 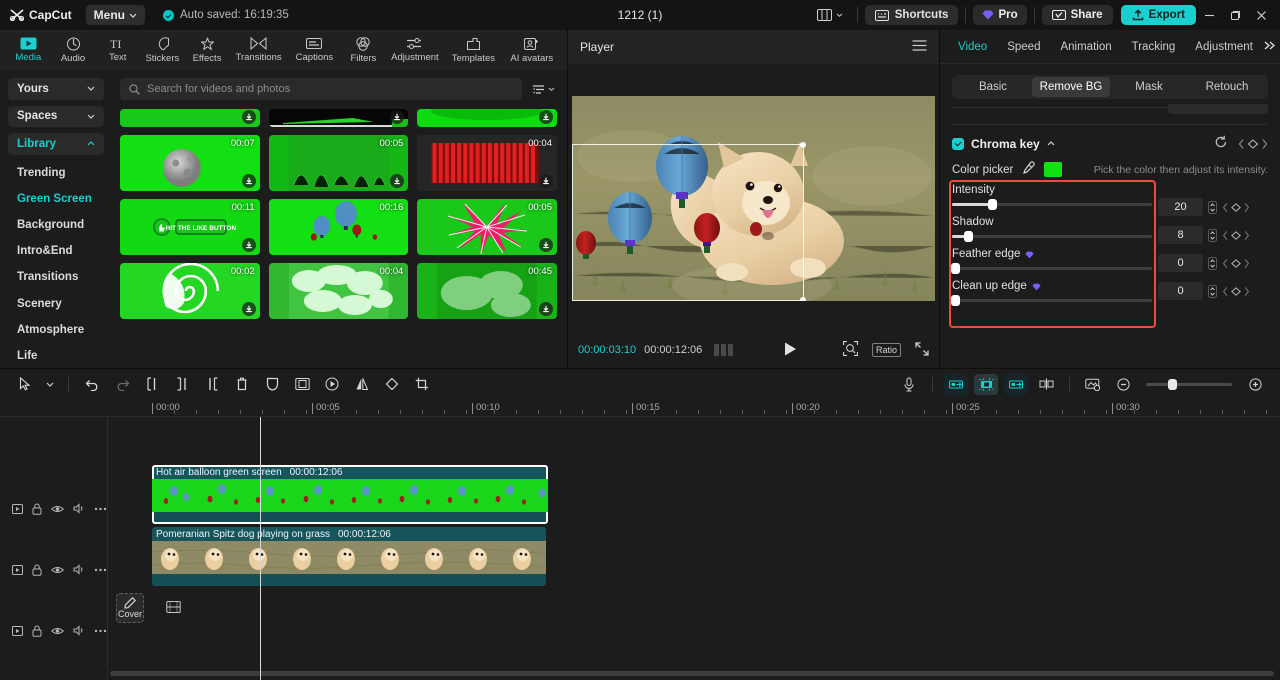 What do you see at coordinates (162, 50) in the screenshot?
I see `nav-tab-stickers: Stickers` at bounding box center [162, 50].